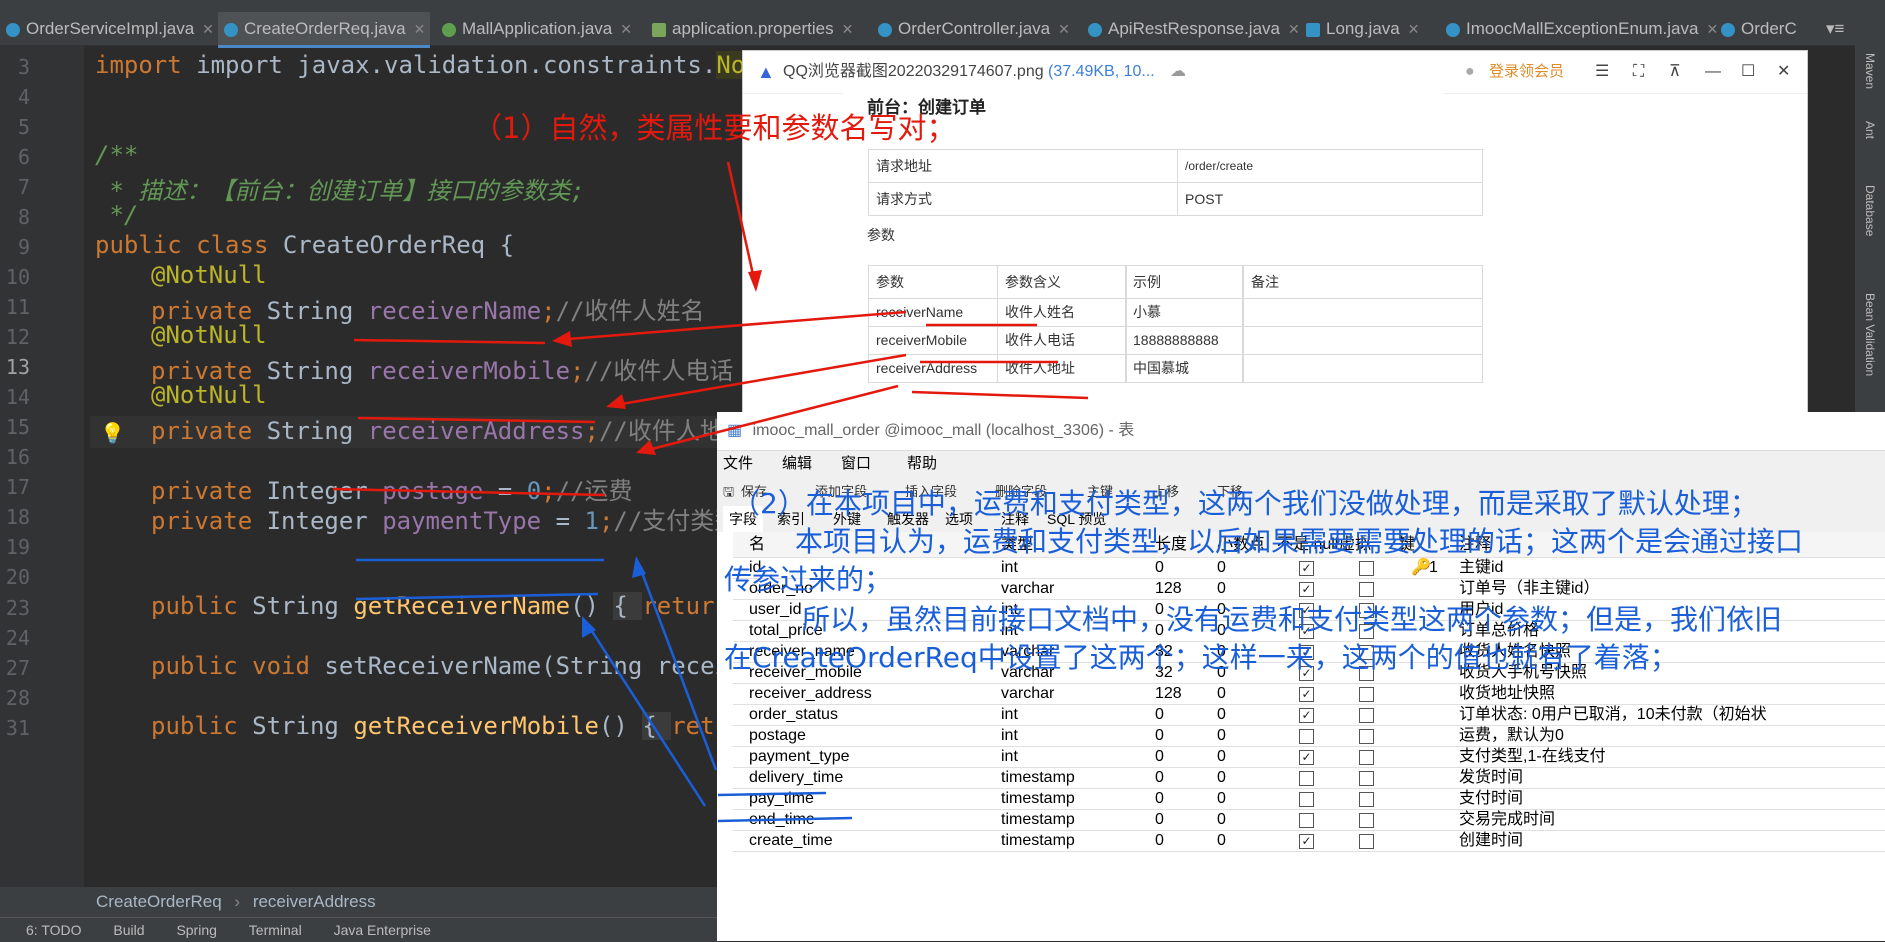 The height and width of the screenshot is (942, 1885). I want to click on grid-cell: order_status, so click(793, 714).